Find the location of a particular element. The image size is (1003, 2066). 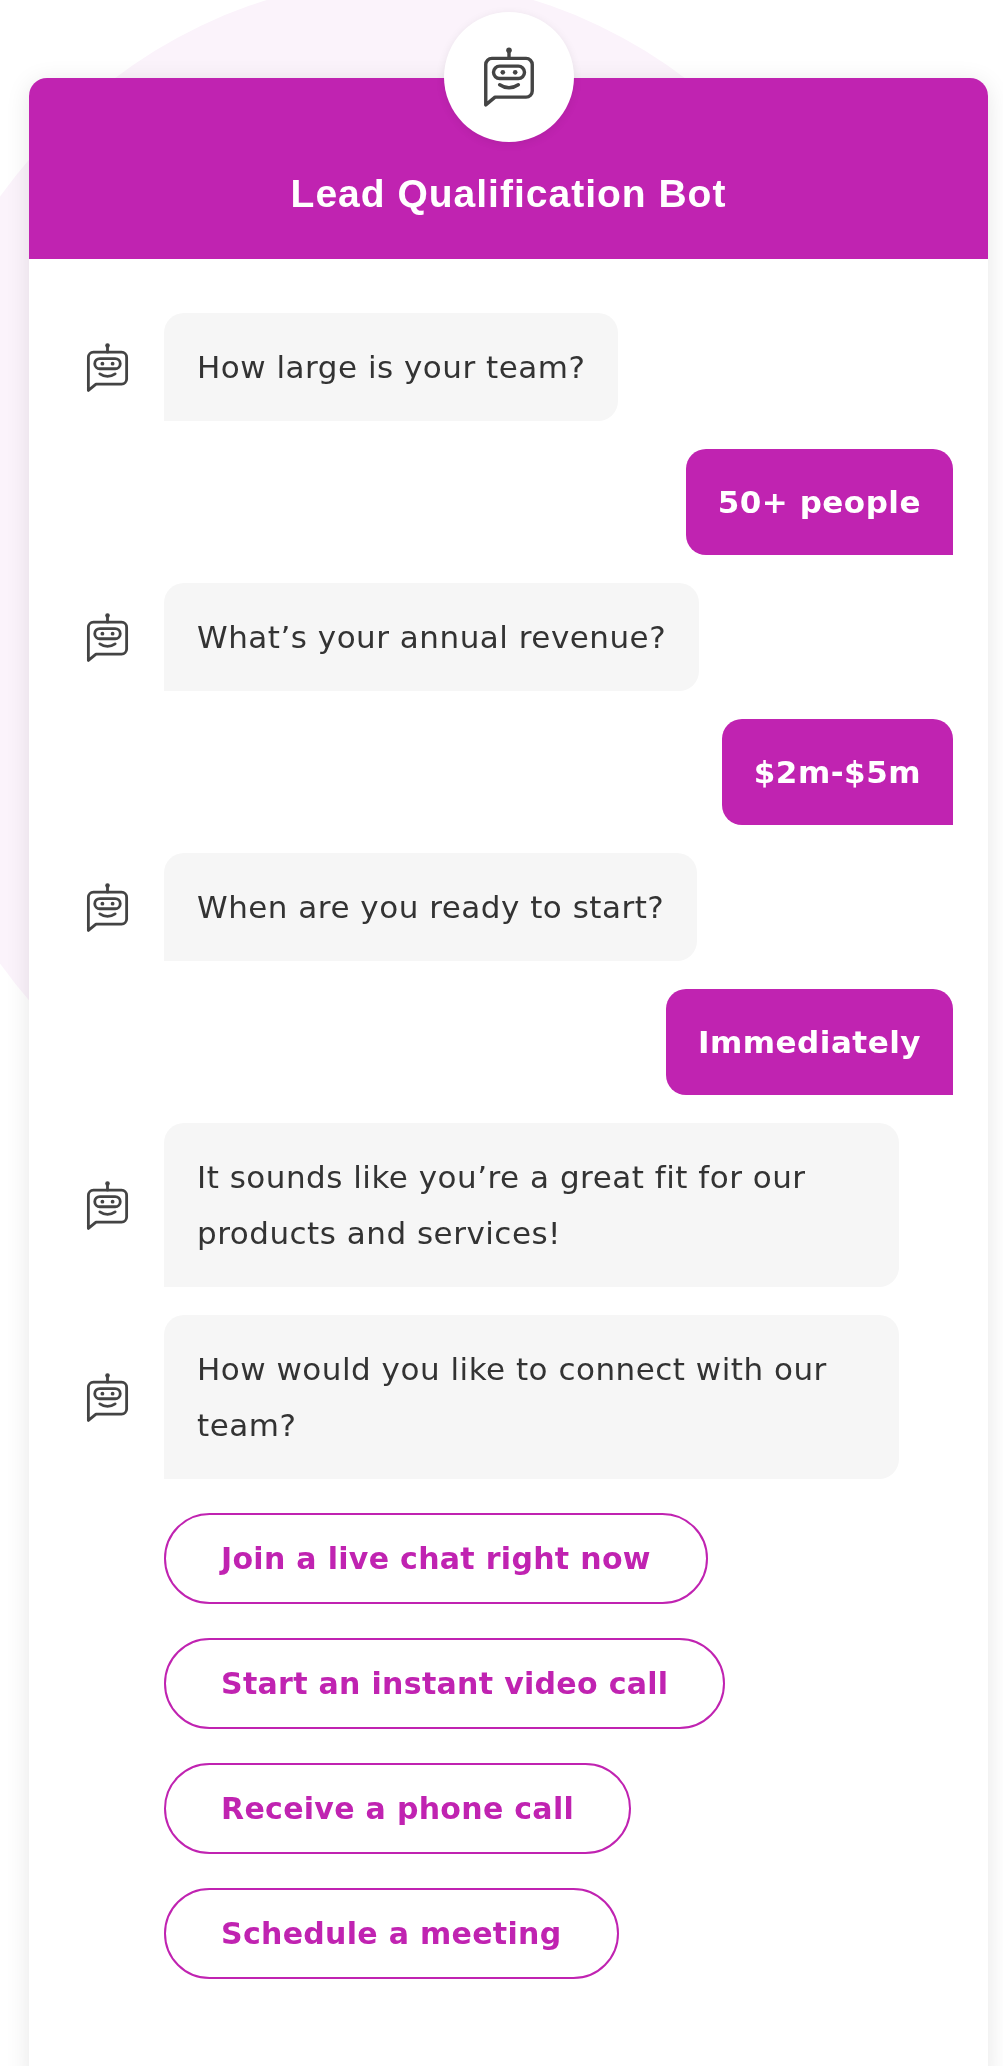

bot-message: It sounds like you’re a great fit for our products and services! is located at coordinates (531, 1205).